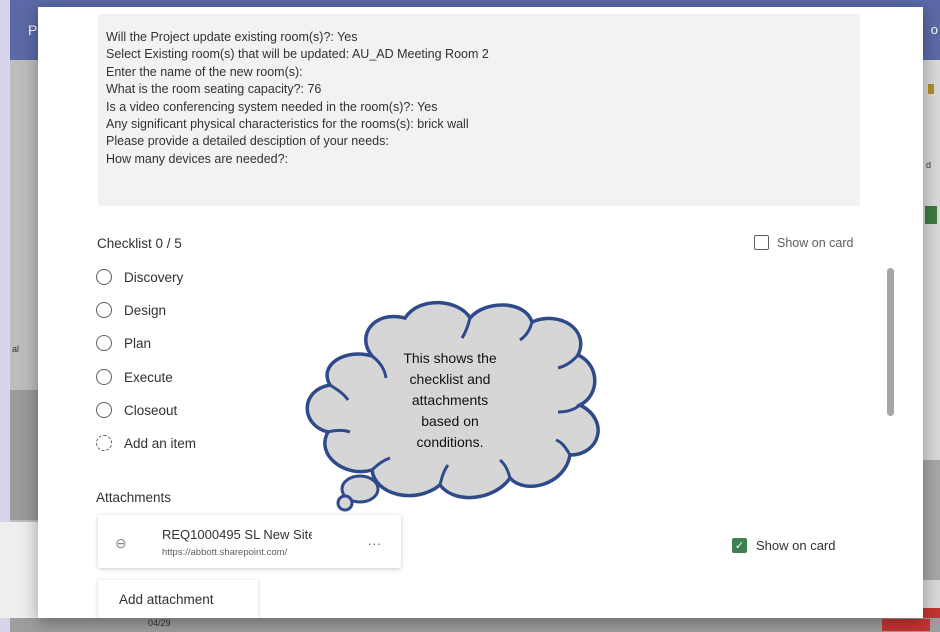  What do you see at coordinates (931, 346) in the screenshot?
I see `background-right-panel: d` at bounding box center [931, 346].